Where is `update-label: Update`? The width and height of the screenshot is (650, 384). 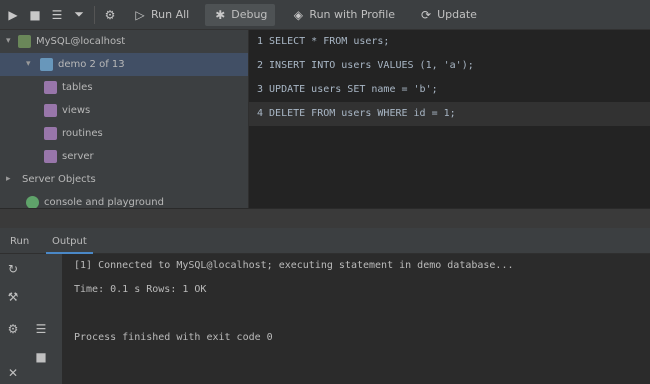
update-label: Update is located at coordinates (457, 14).